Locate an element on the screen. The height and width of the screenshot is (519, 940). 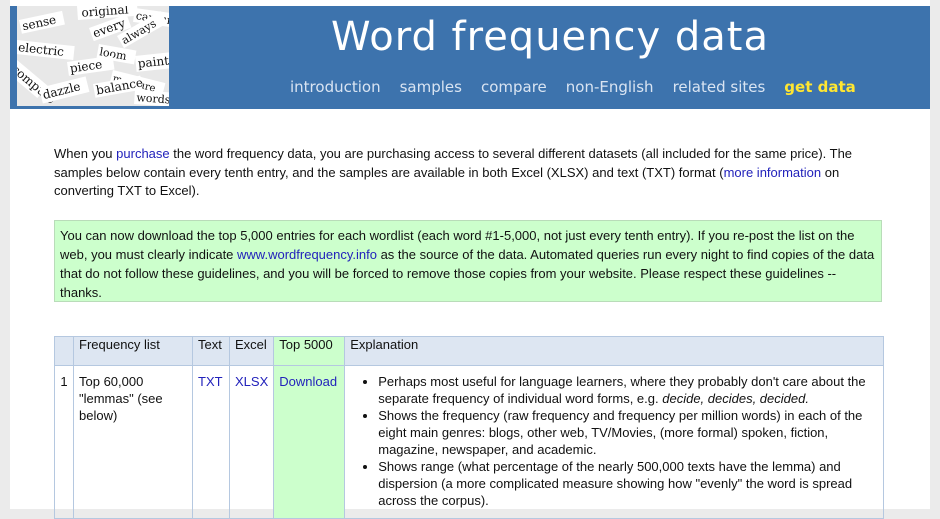
more-information-link: more information is located at coordinates (773, 172).